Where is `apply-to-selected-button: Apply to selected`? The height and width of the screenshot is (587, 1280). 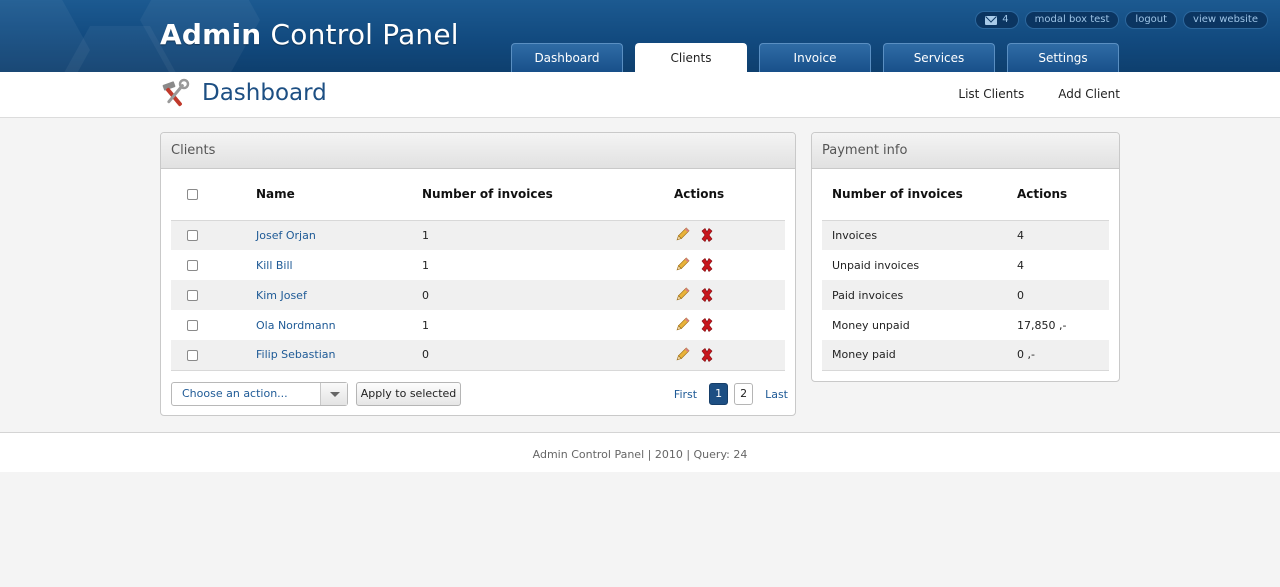
apply-to-selected-button: Apply to selected is located at coordinates (408, 394).